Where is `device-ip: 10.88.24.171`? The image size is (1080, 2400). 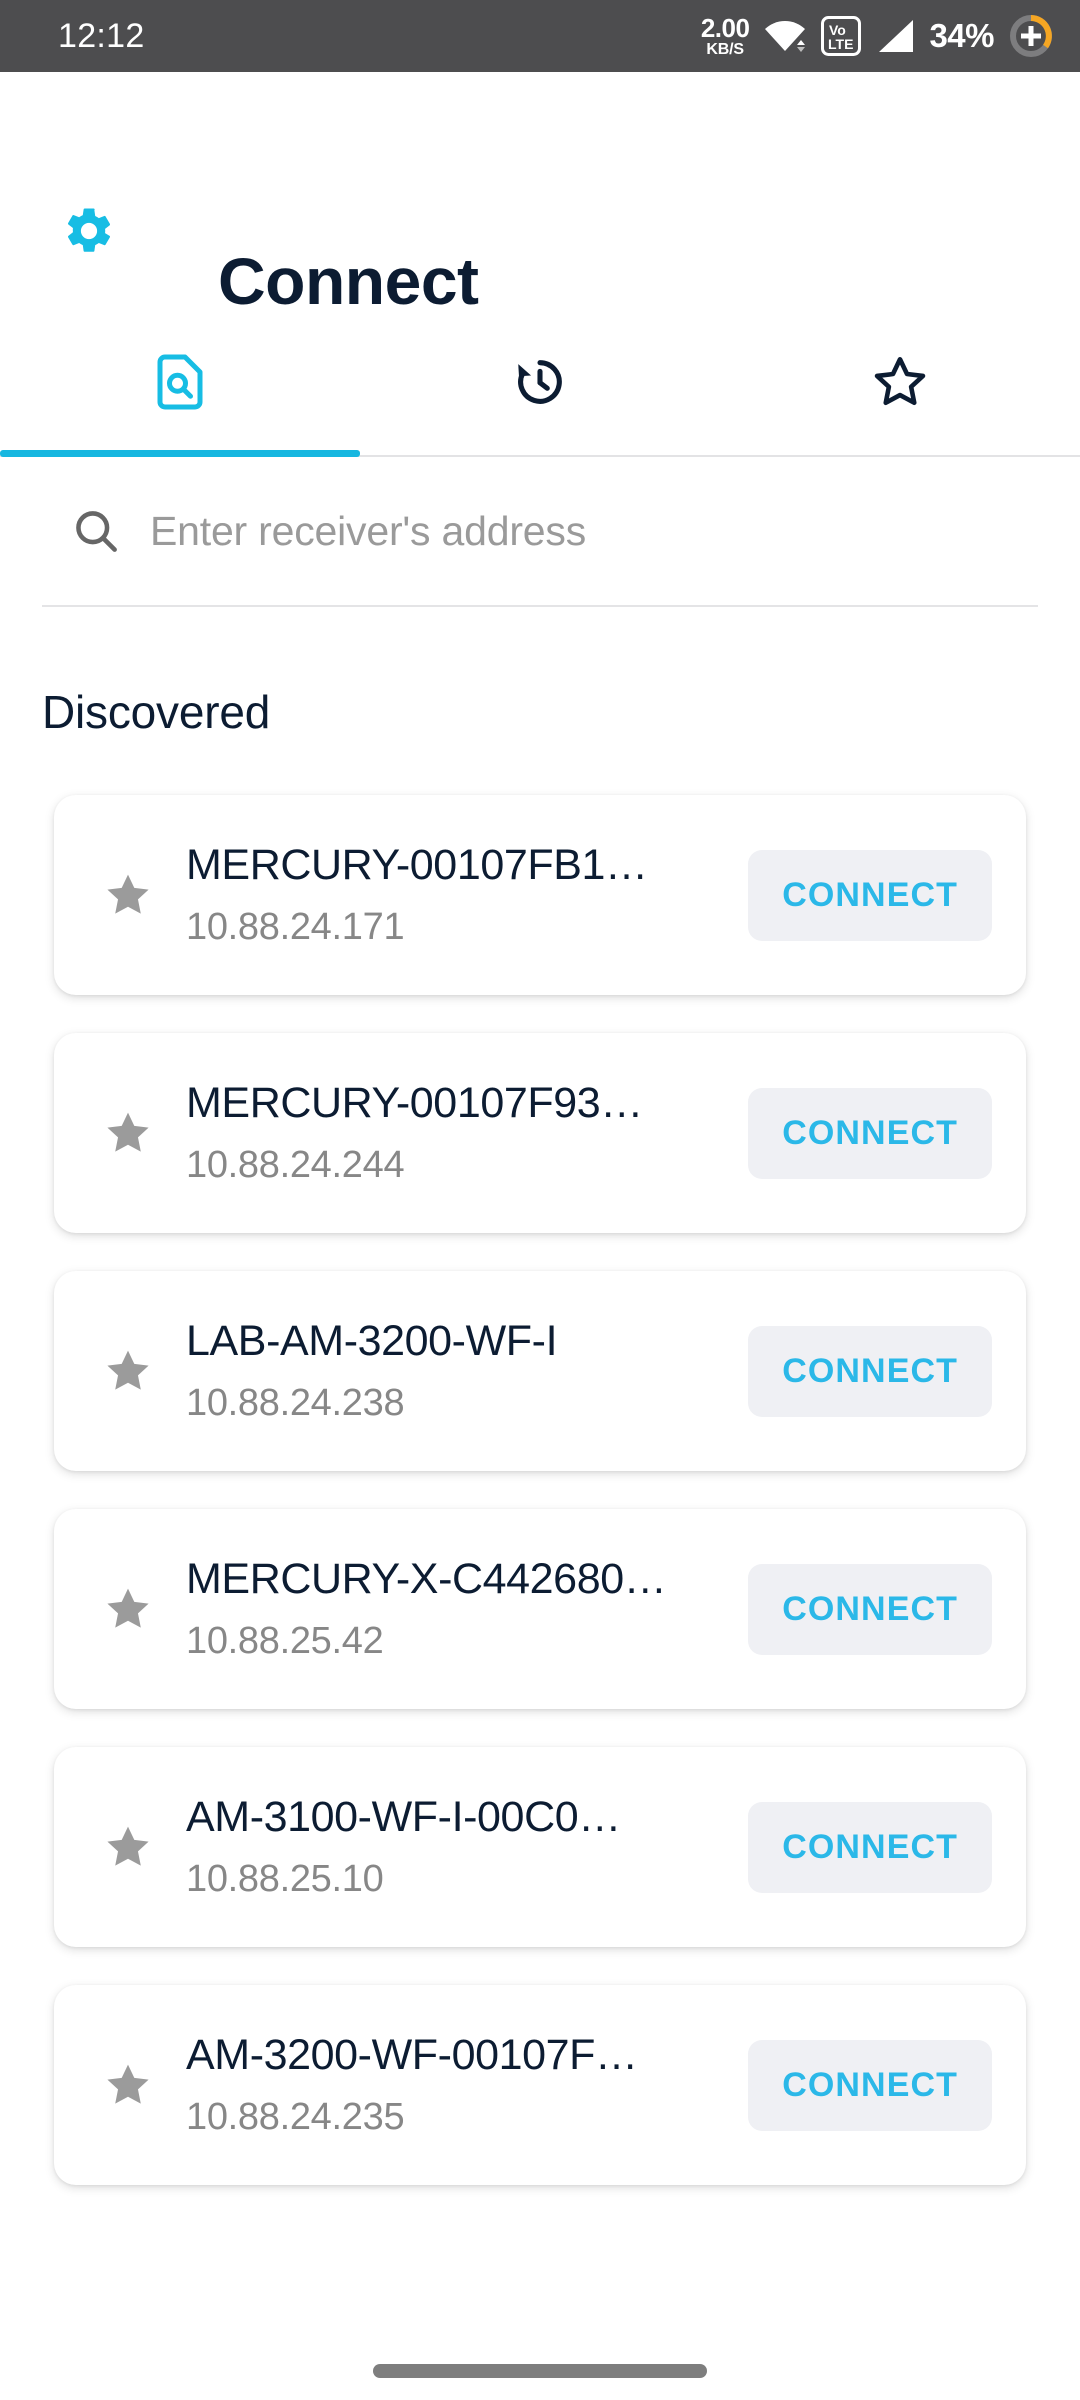 device-ip: 10.88.24.171 is located at coordinates (295, 927).